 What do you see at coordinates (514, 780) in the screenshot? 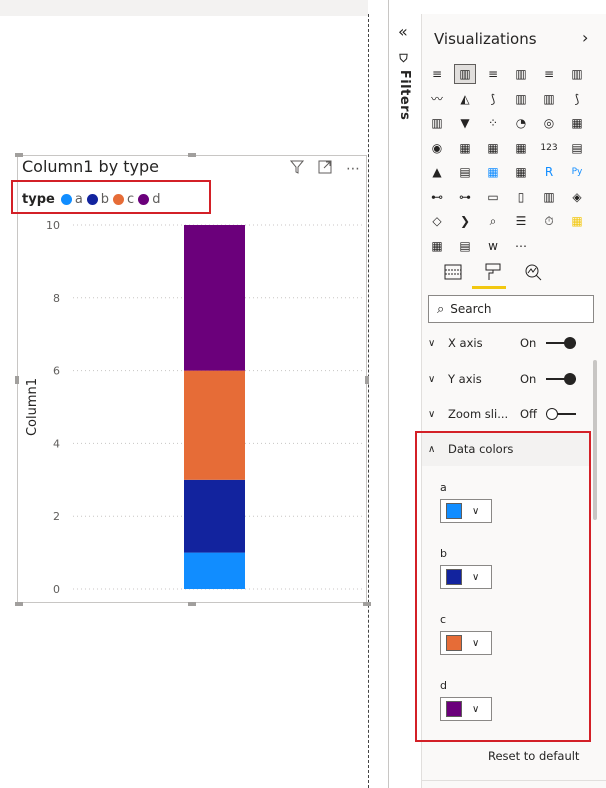
I see `divider` at bounding box center [514, 780].